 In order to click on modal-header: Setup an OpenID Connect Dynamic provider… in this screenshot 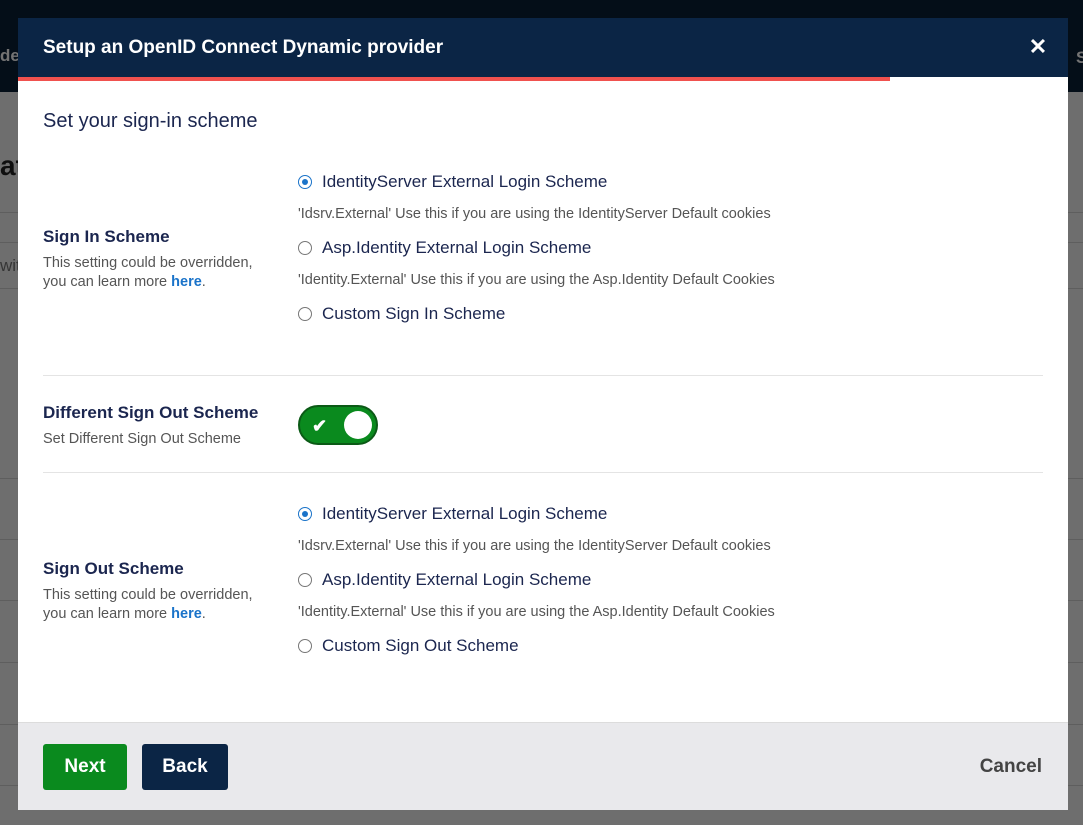, I will do `click(543, 47)`.